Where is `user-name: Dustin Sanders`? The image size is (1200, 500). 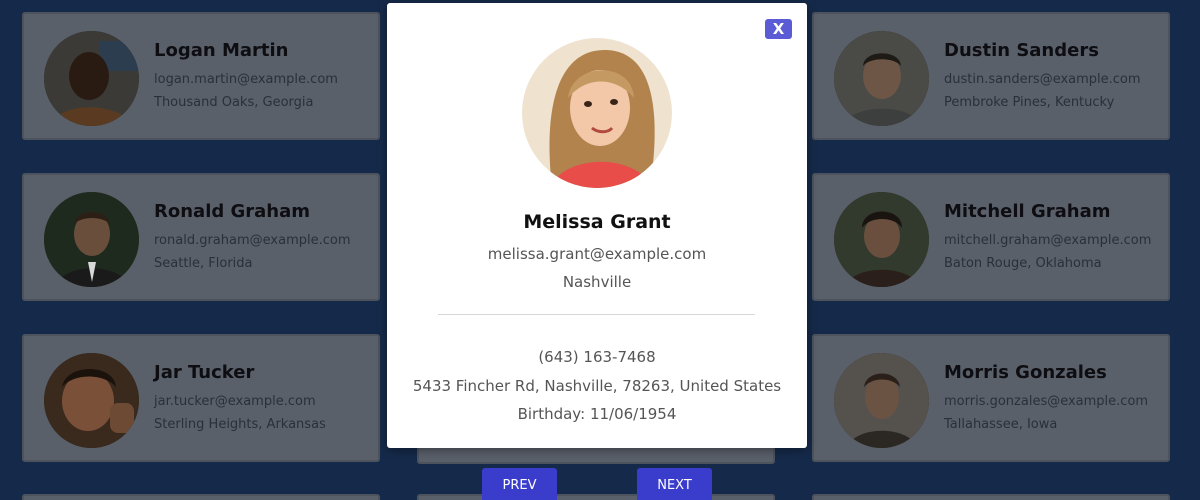 user-name: Dustin Sanders is located at coordinates (1021, 50).